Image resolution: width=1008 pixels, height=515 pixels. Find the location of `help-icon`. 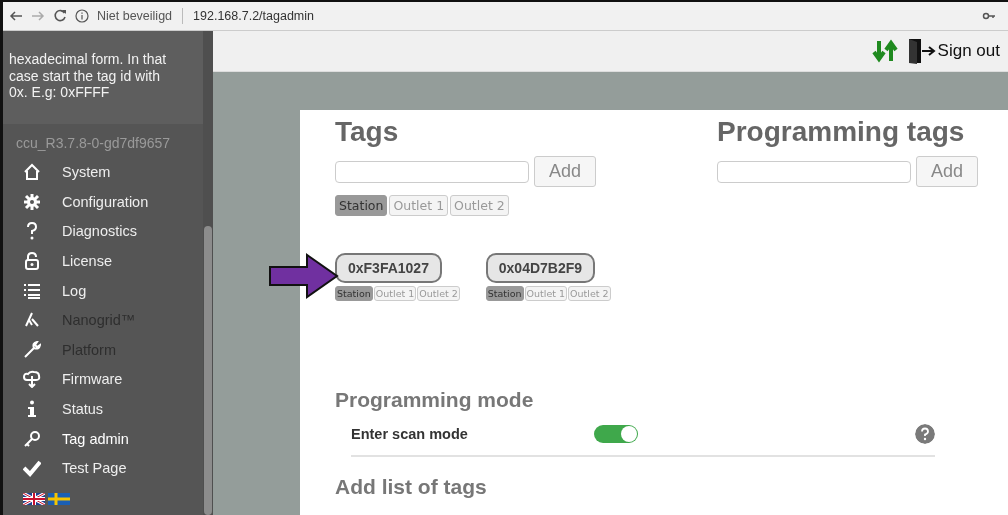

help-icon is located at coordinates (925, 434).